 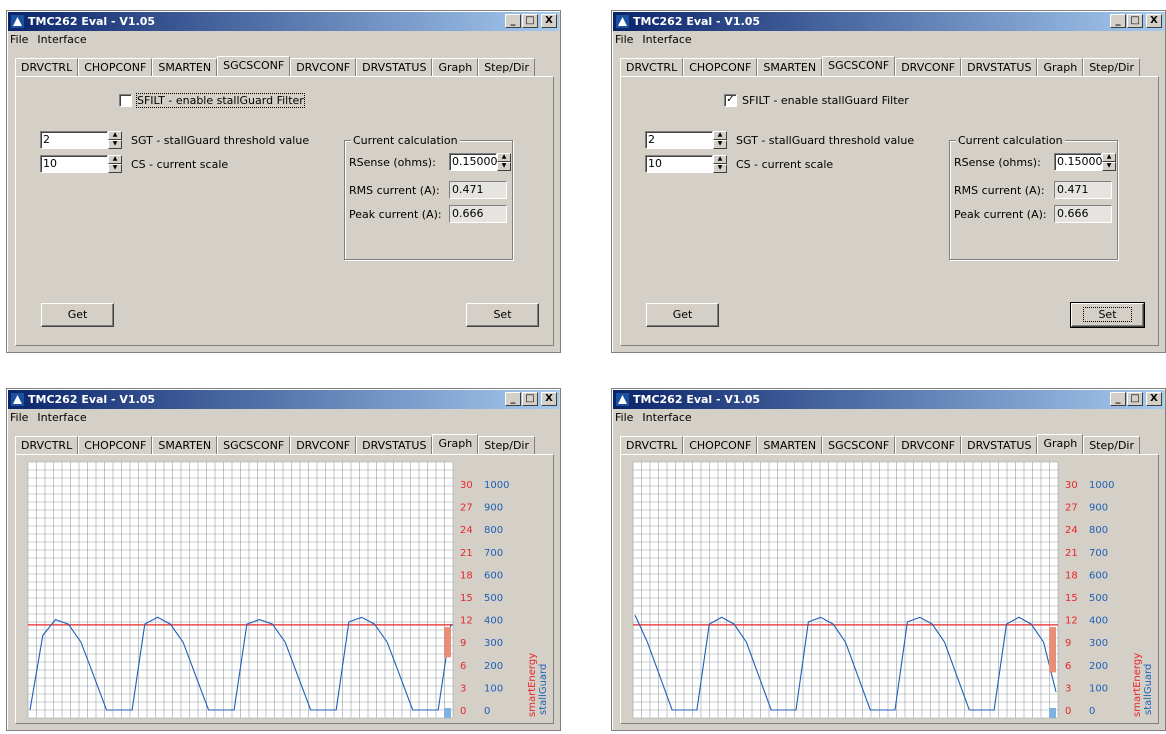 What do you see at coordinates (1098, 530) in the screenshot?
I see `sg-tick-label: 800` at bounding box center [1098, 530].